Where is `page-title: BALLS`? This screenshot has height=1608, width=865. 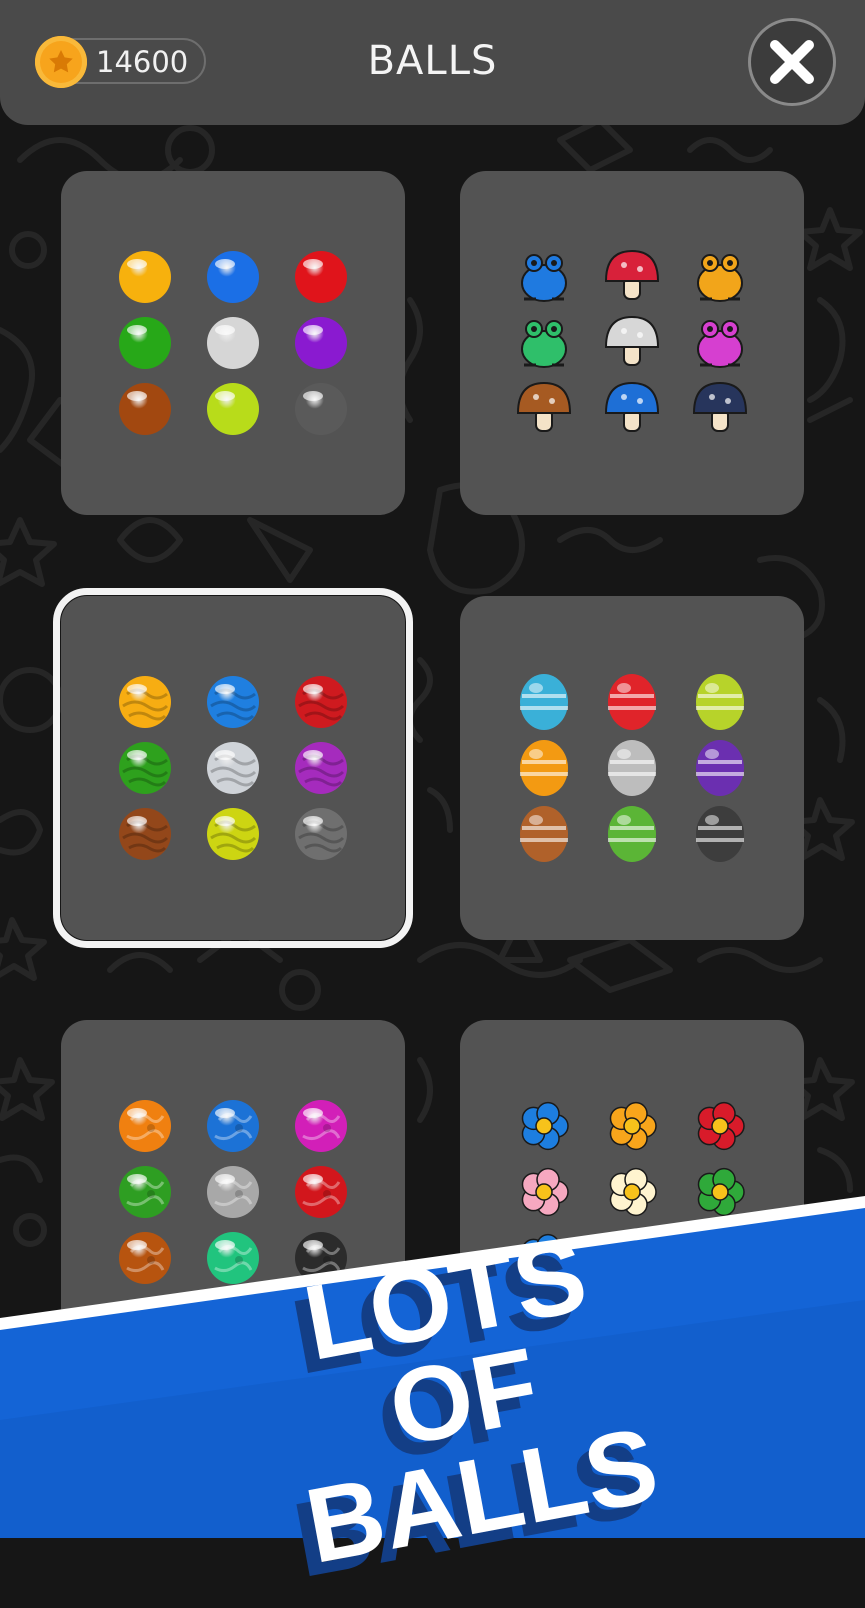
page-title: BALLS is located at coordinates (432, 61).